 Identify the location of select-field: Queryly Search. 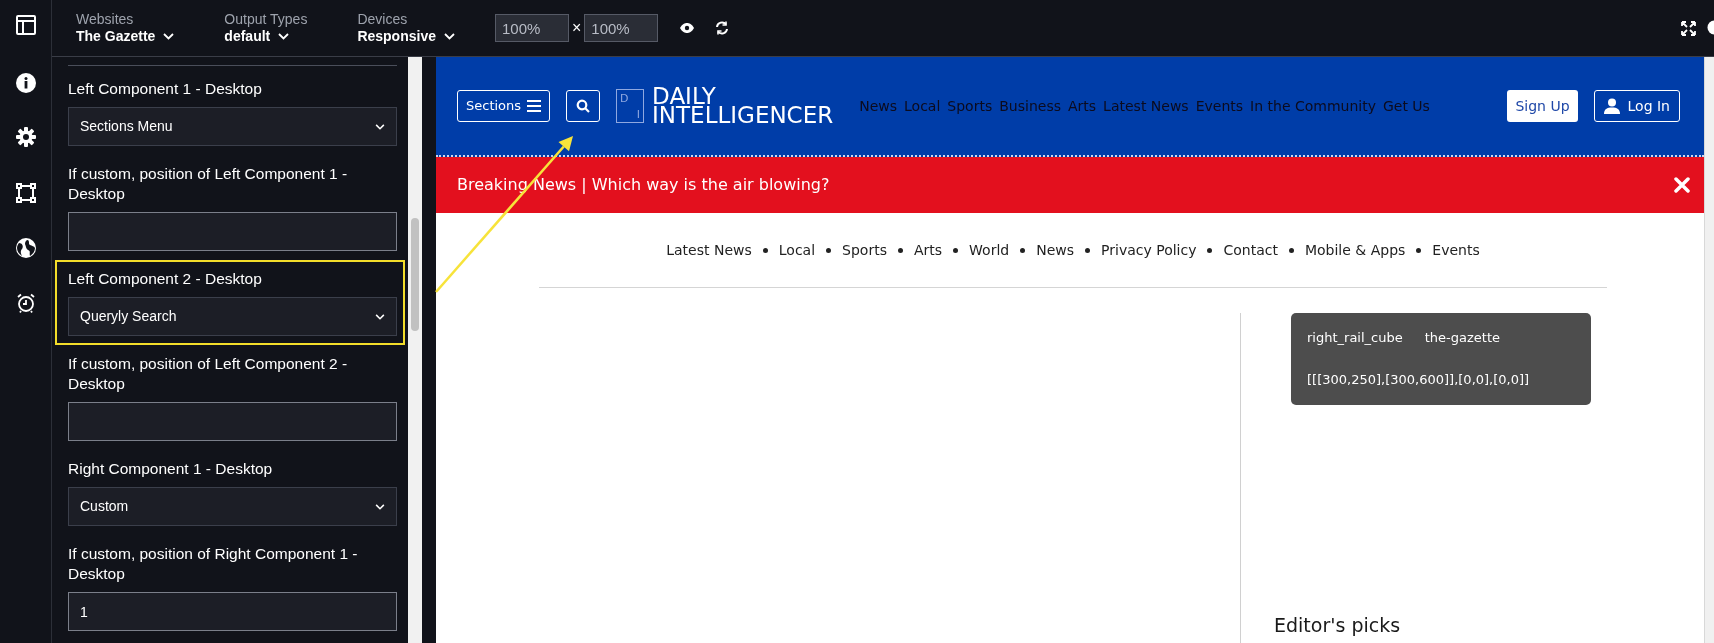
(232, 316).